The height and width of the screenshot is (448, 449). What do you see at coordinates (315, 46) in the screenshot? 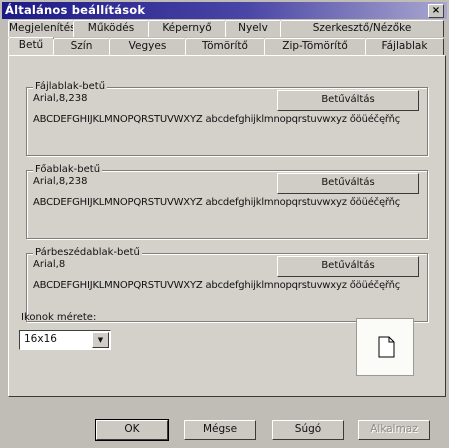
I see `tab-zip-tomorito: Zip-Tömörítő` at bounding box center [315, 46].